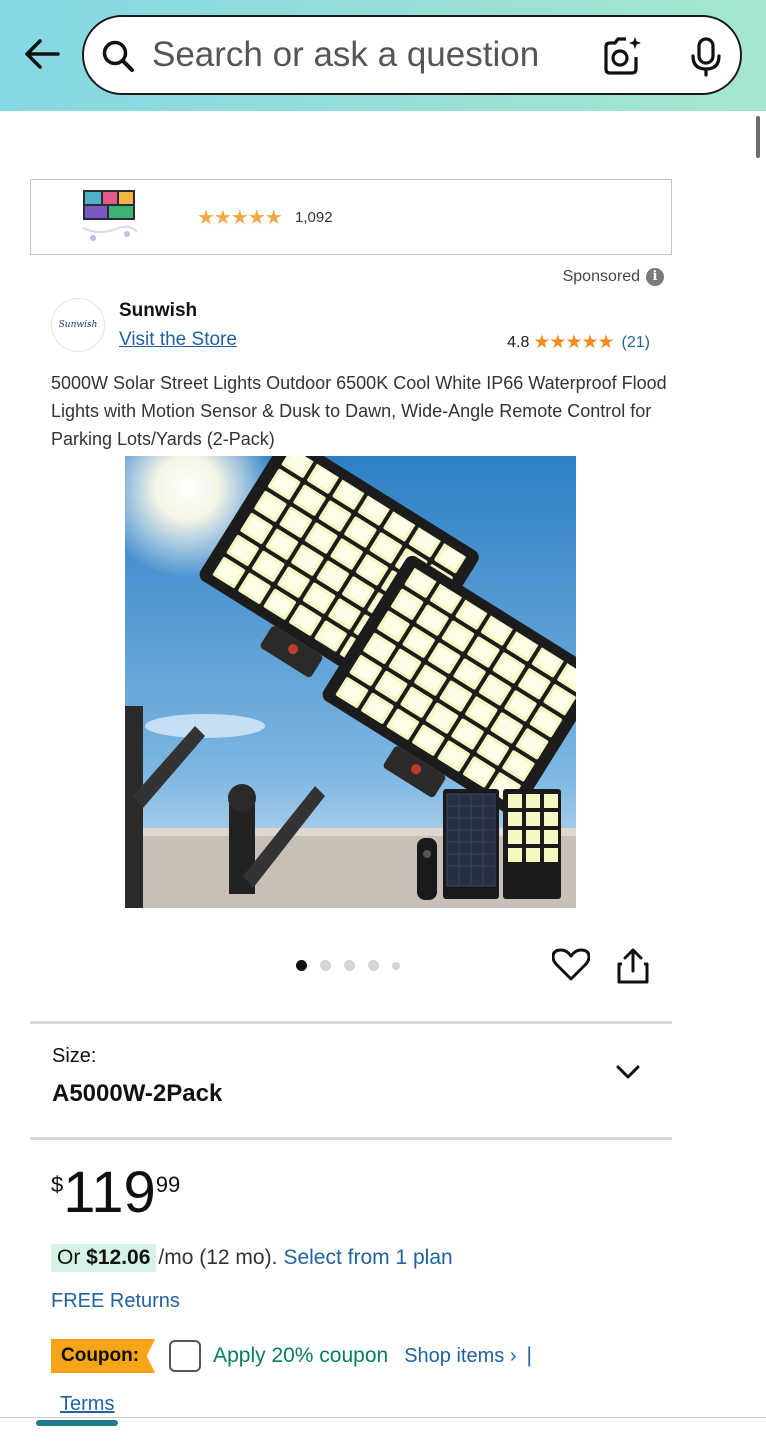 The height and width of the screenshot is (1441, 766). I want to click on price-fraction: 99, so click(168, 1184).